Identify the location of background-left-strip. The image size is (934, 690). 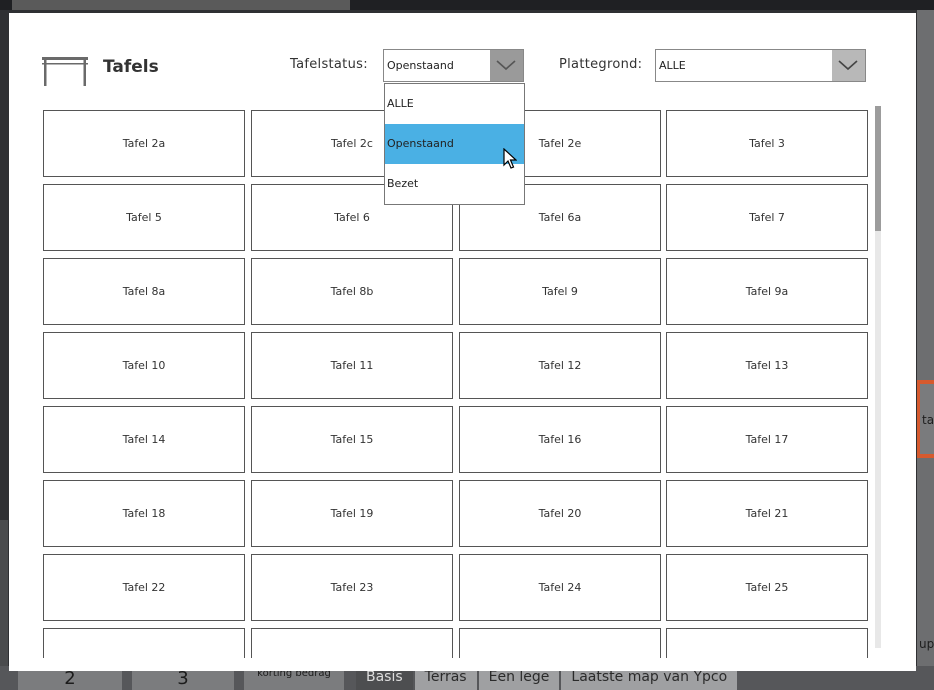
(4, 600).